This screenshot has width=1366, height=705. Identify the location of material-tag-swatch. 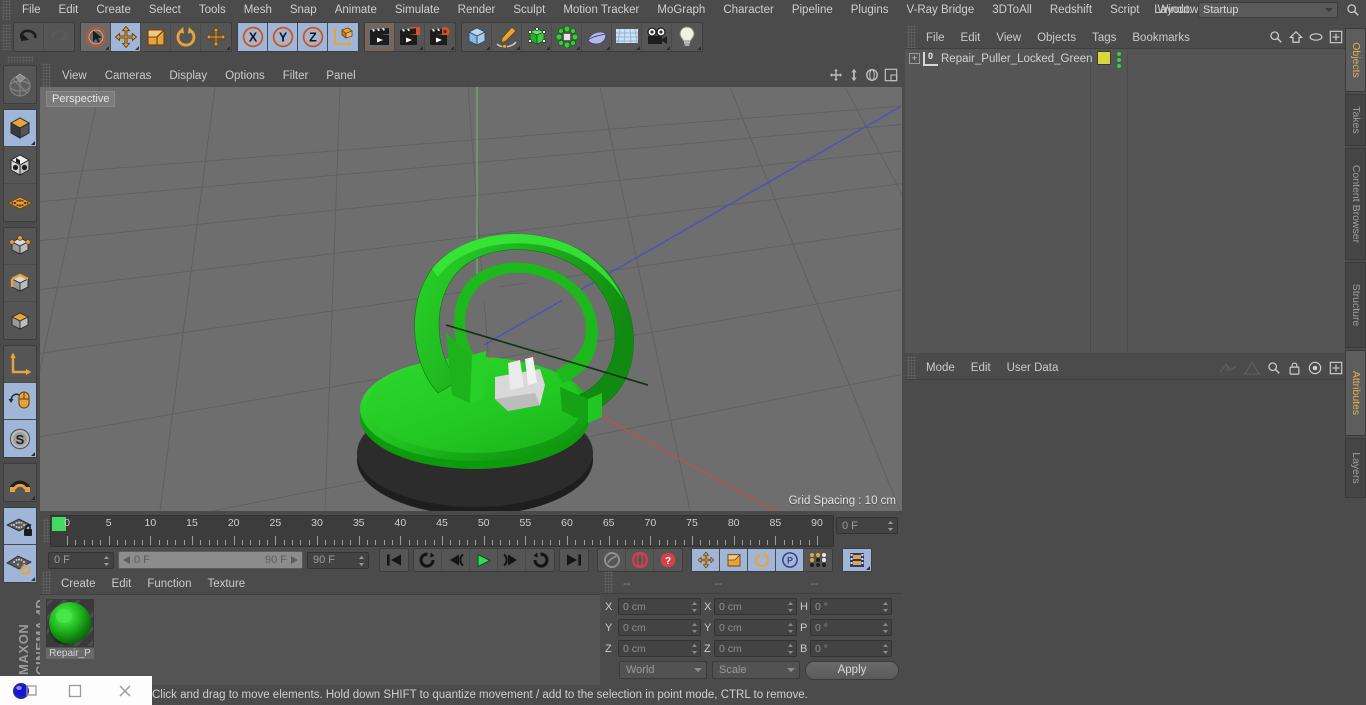
(1104, 58).